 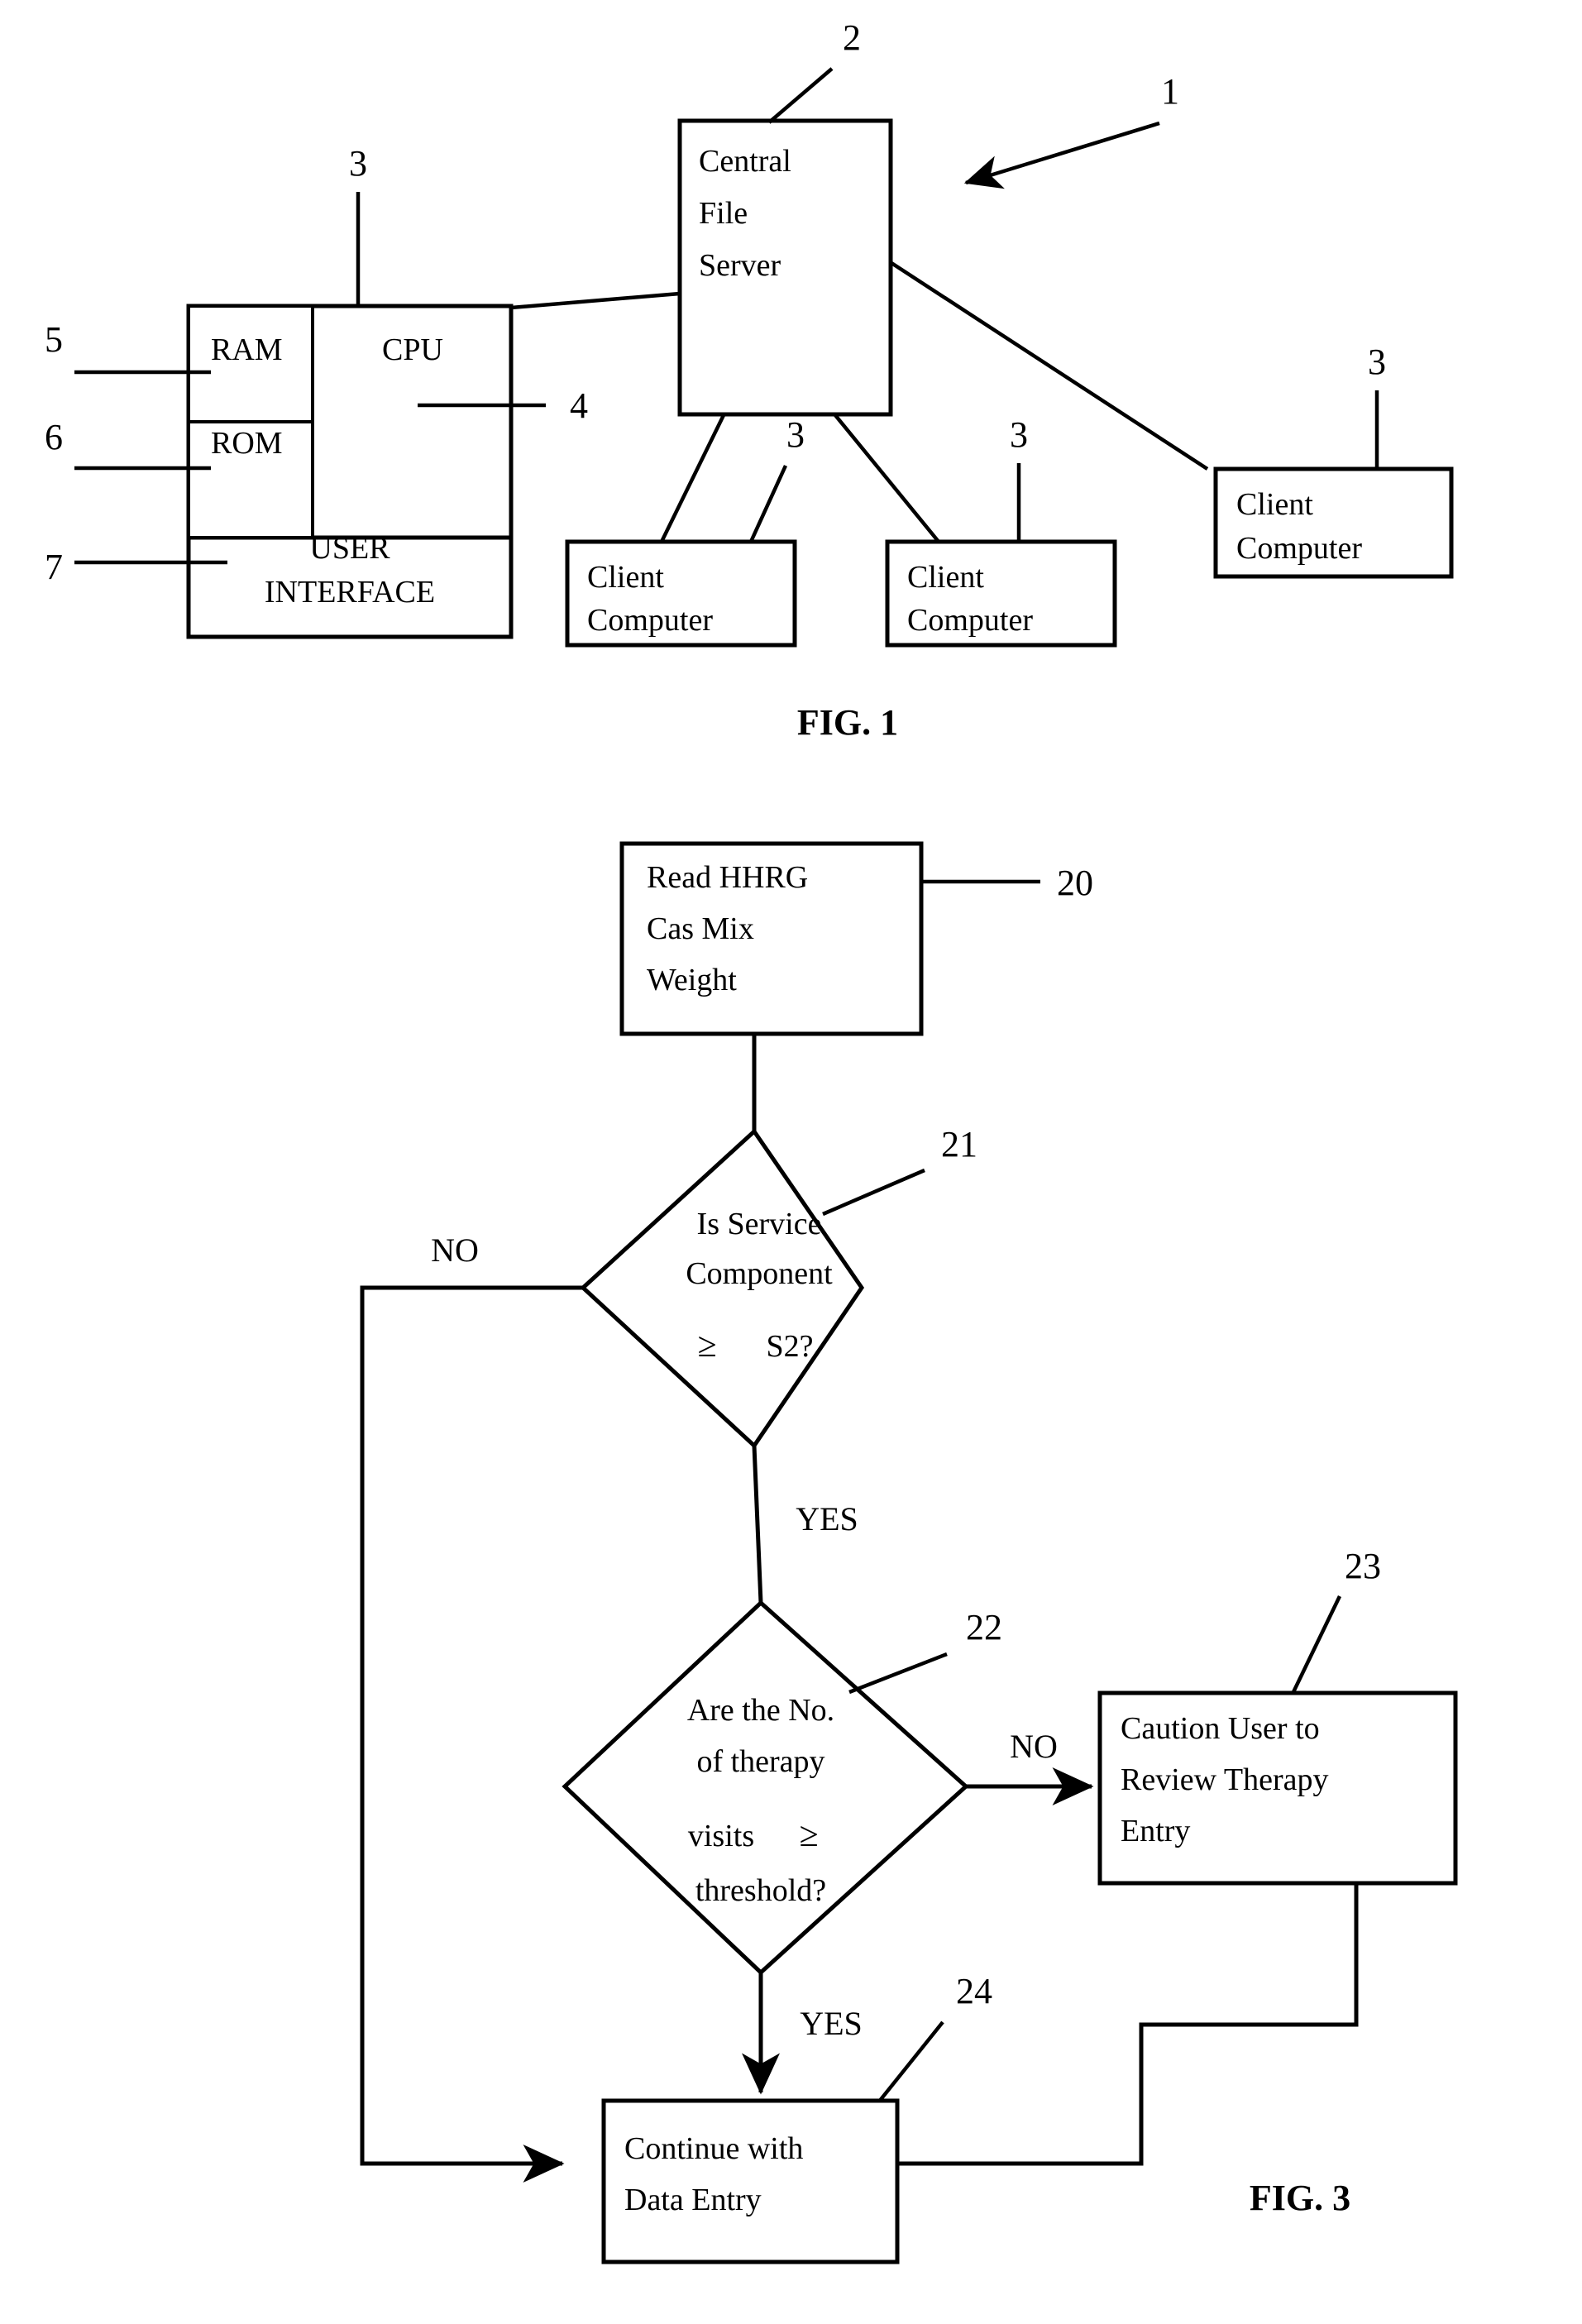 I want to click on ref-number-3-client-1: 3, so click(x=795, y=434).